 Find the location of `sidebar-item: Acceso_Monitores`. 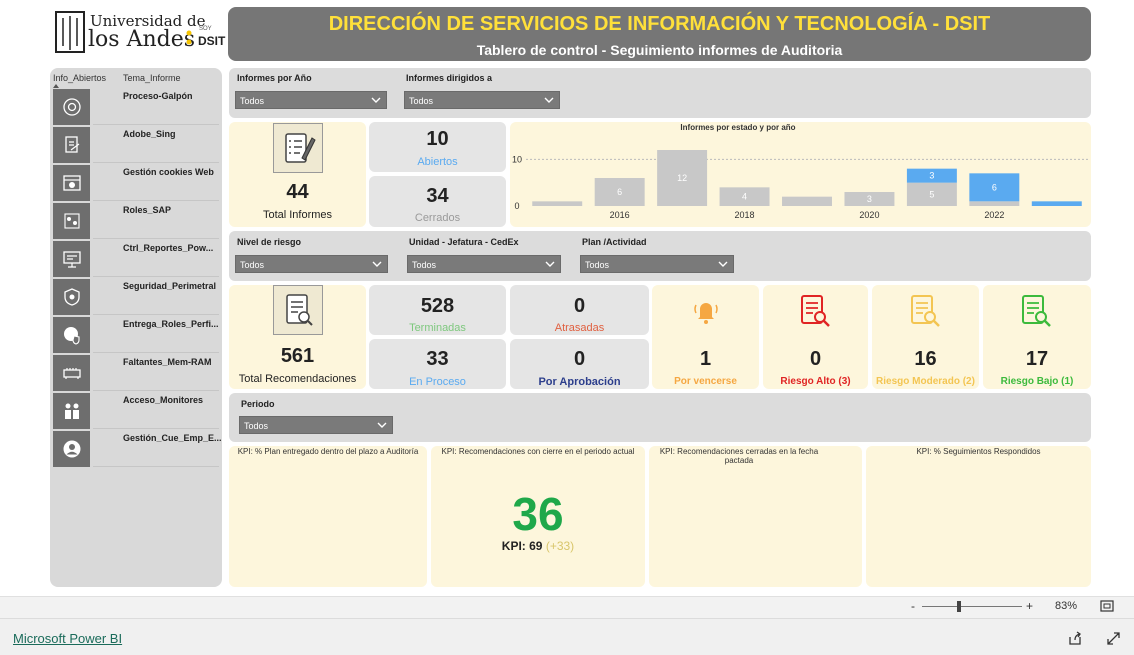

sidebar-item: Acceso_Monitores is located at coordinates (136, 412).